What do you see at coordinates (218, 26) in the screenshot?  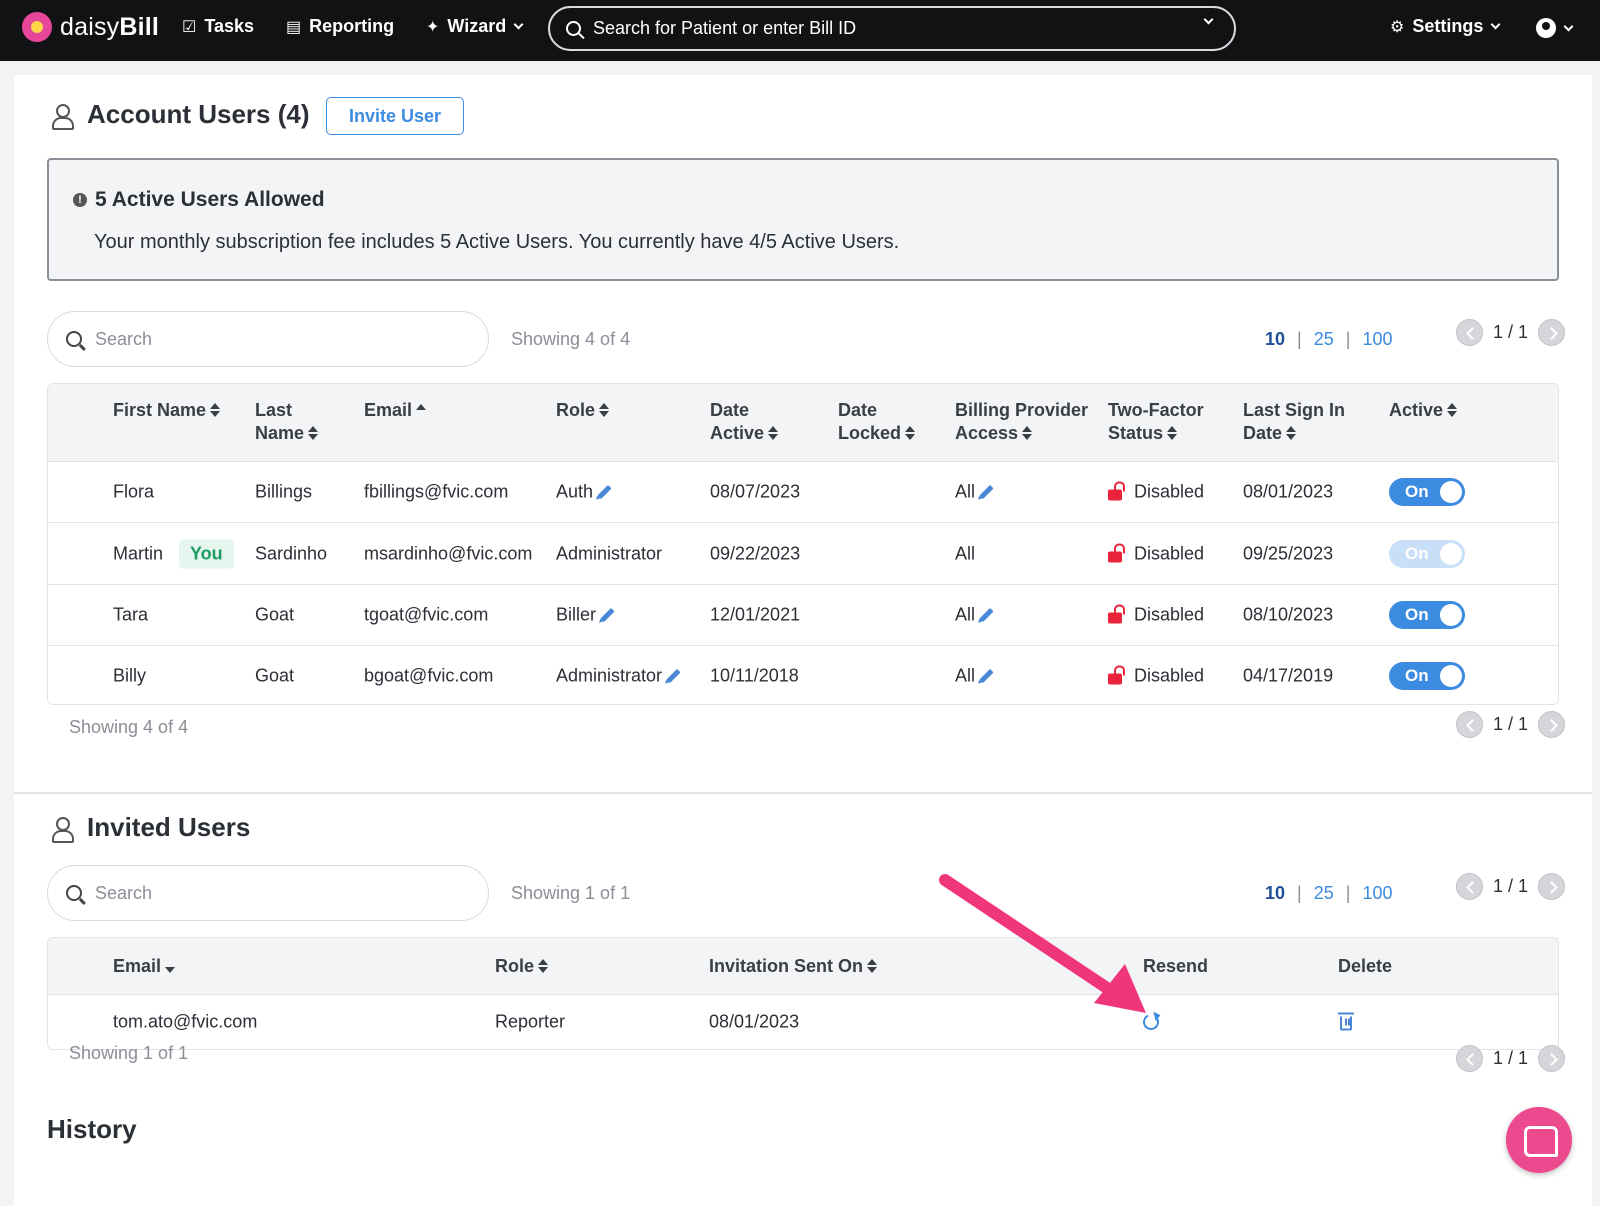 I see `nav-tasks: ☑ Tasks` at bounding box center [218, 26].